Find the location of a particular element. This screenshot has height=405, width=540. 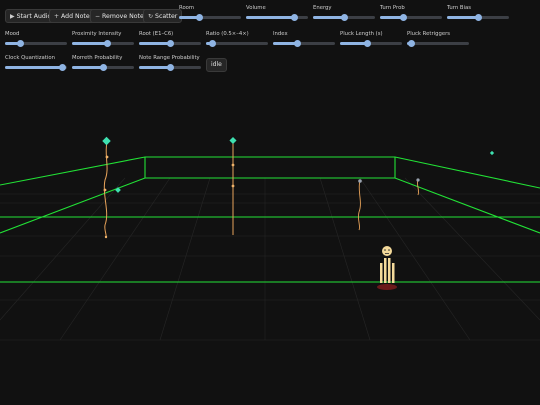

note-range-probability-label: Note Range Probability is located at coordinates (169, 58).